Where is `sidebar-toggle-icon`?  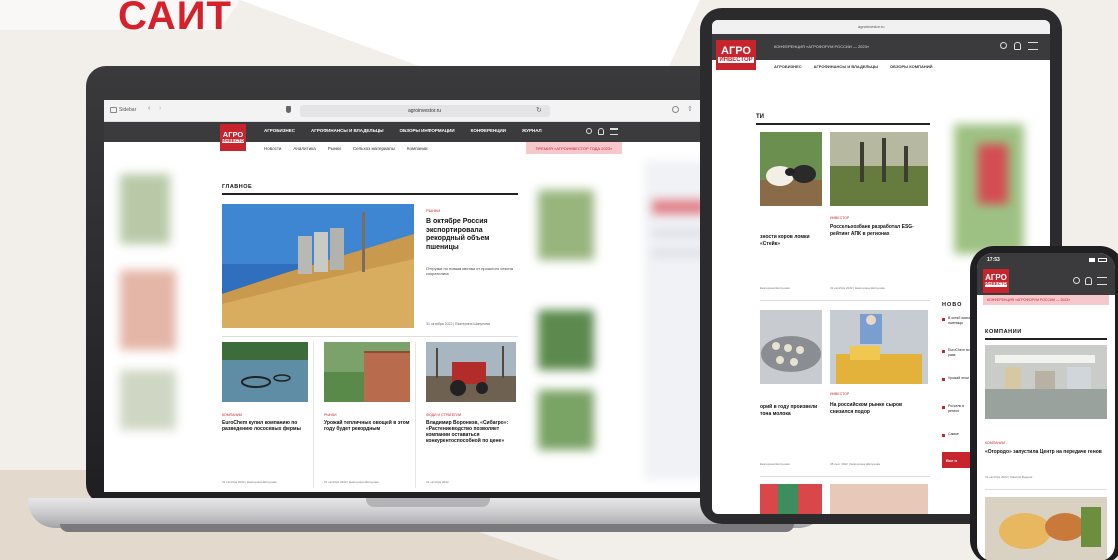
sidebar-toggle-icon is located at coordinates (113, 110).